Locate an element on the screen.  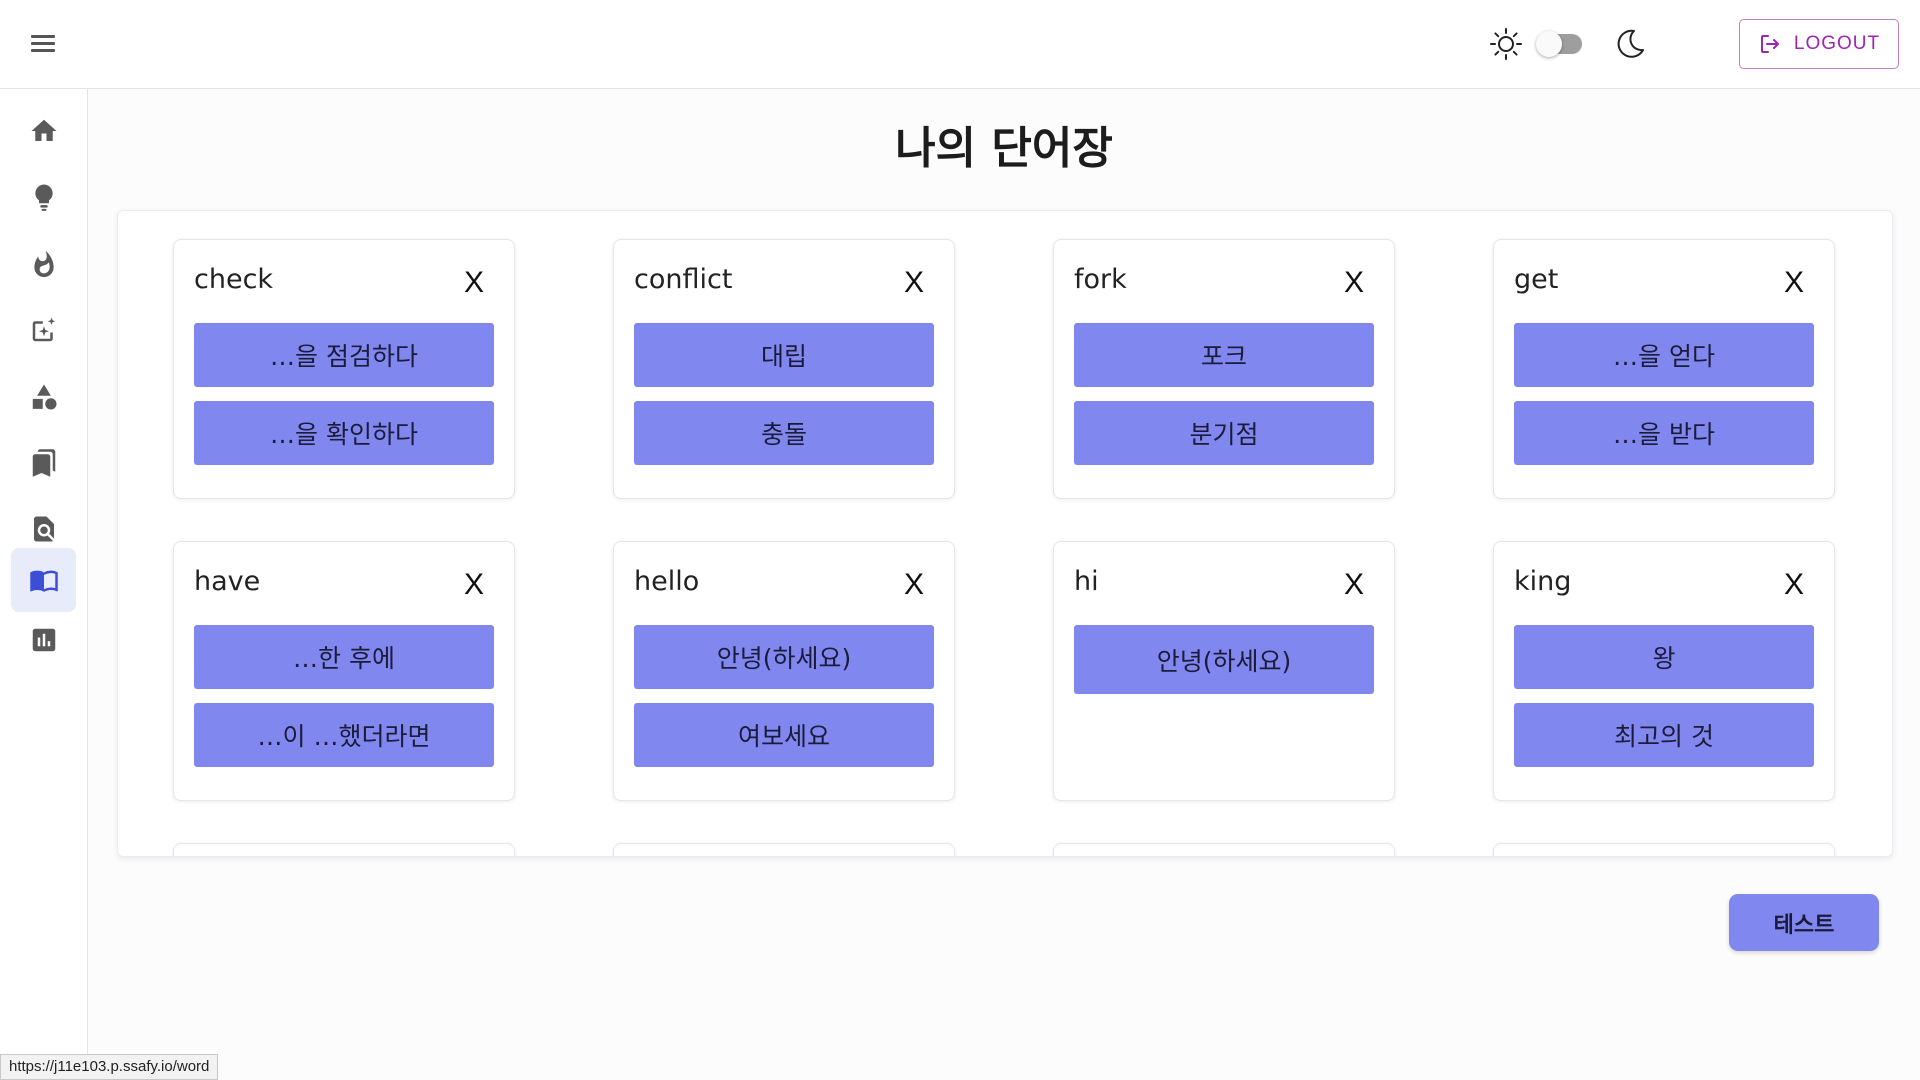
sun-icon is located at coordinates (1506, 44).